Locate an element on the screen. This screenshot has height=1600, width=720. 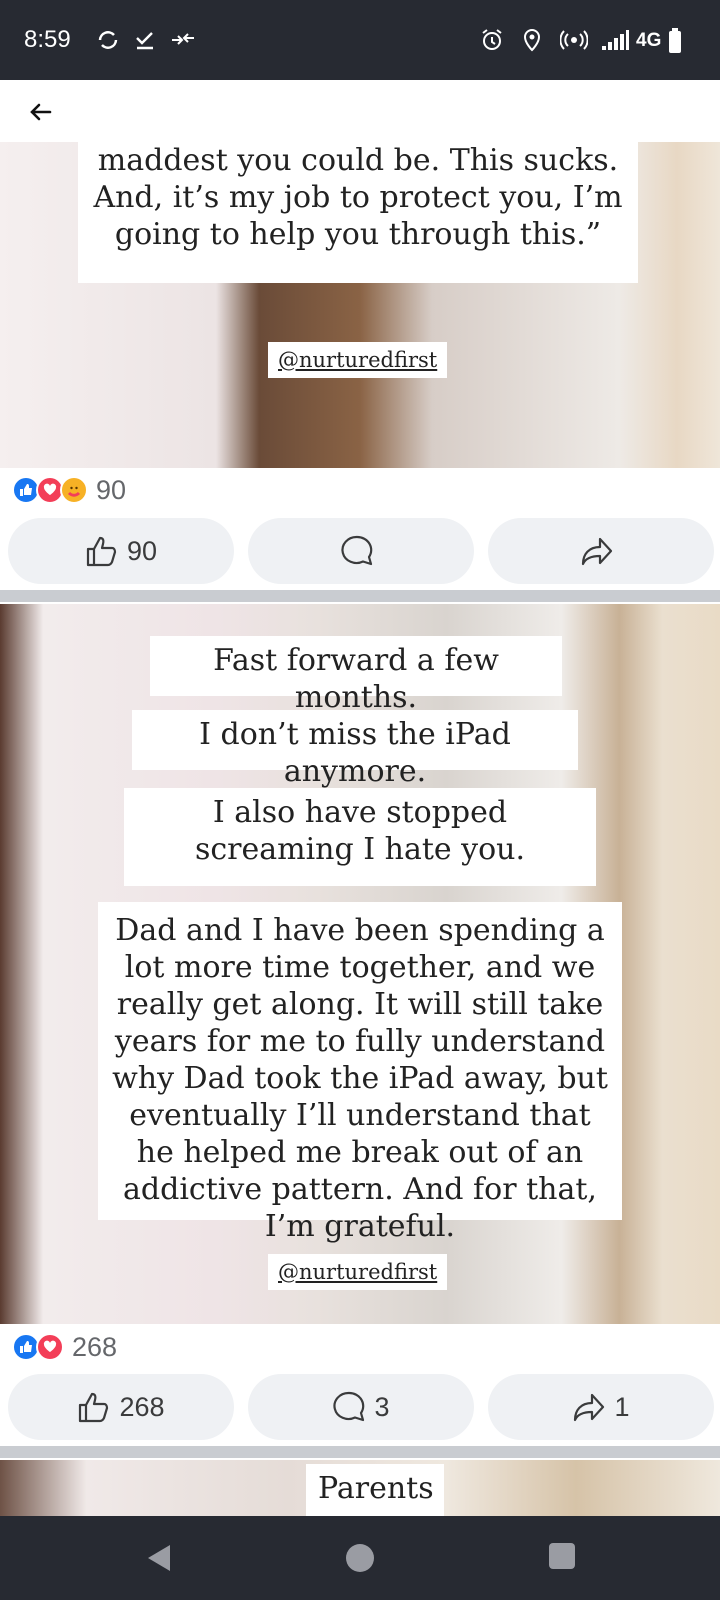
nav-back-icon is located at coordinates (159, 1558).